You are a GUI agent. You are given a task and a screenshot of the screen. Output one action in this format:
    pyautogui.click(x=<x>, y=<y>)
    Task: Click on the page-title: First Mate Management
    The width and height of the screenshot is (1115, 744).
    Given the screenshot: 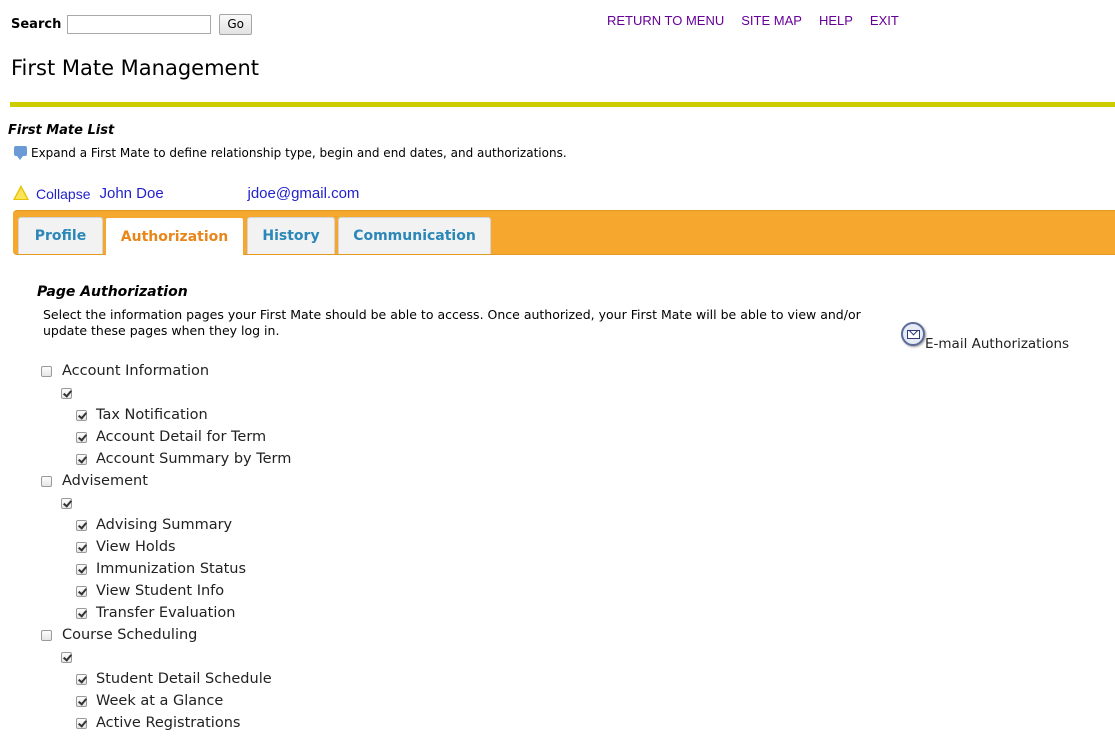 What is the action you would take?
    pyautogui.click(x=135, y=68)
    